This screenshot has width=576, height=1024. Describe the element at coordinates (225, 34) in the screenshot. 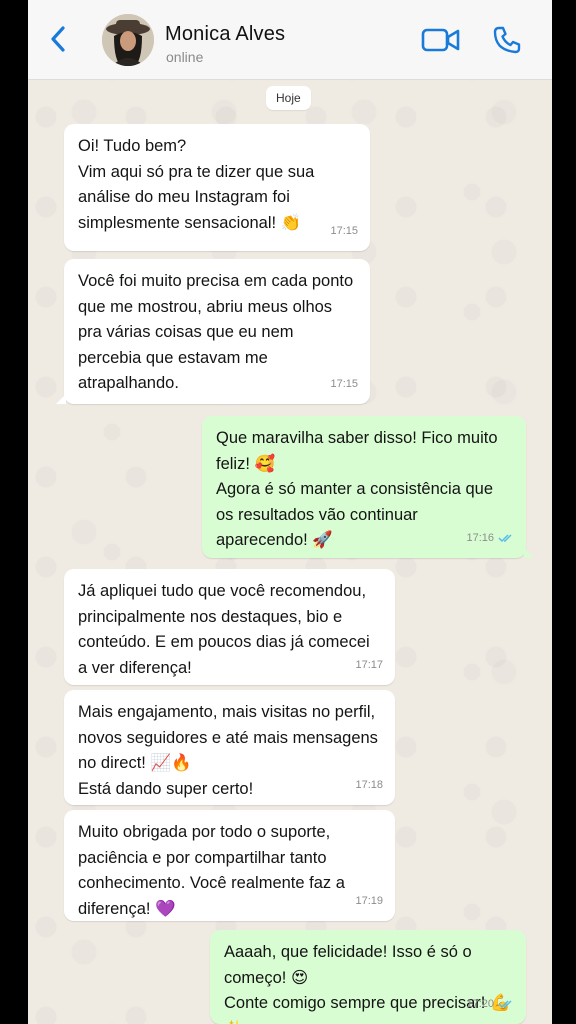

I see `contact-name: Monica Alves` at that location.